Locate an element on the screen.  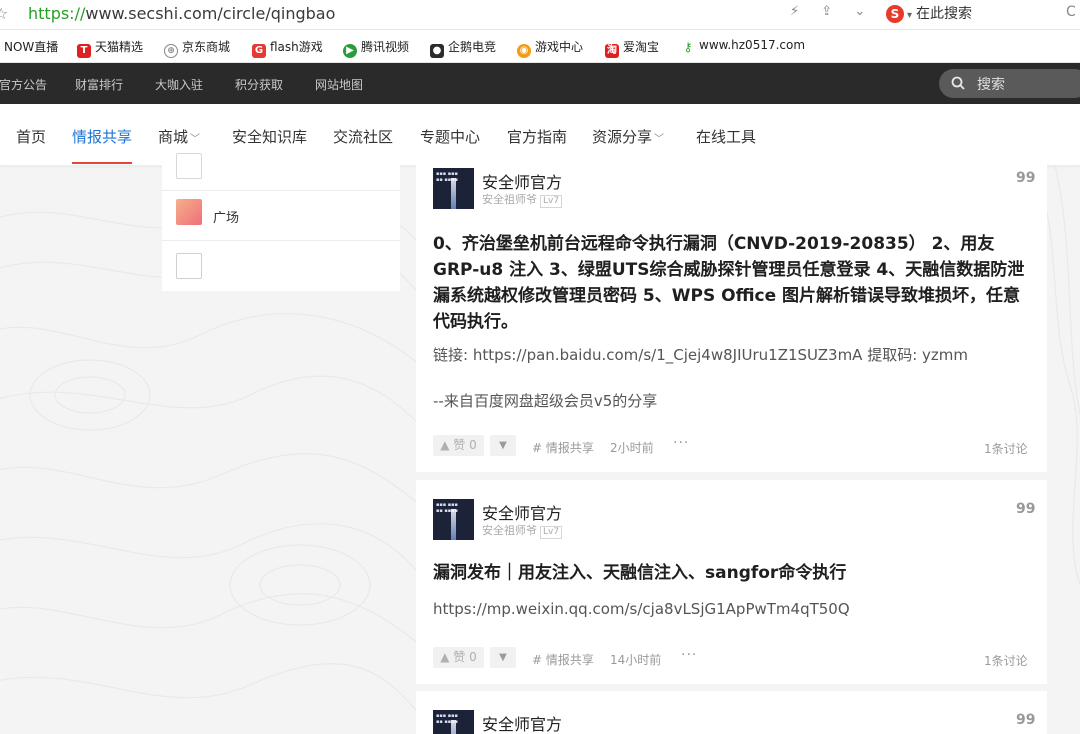
flash-game-icon: G is located at coordinates (259, 51).